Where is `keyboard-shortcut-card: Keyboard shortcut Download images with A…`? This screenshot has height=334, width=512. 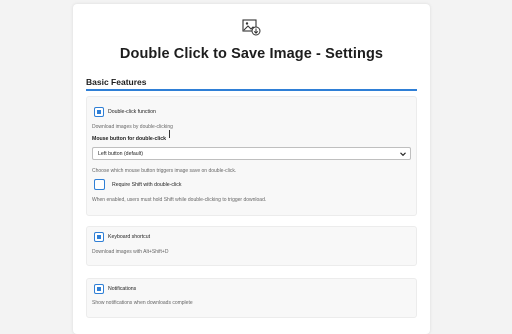 keyboard-shortcut-card: Keyboard shortcut Download images with A… is located at coordinates (251, 246).